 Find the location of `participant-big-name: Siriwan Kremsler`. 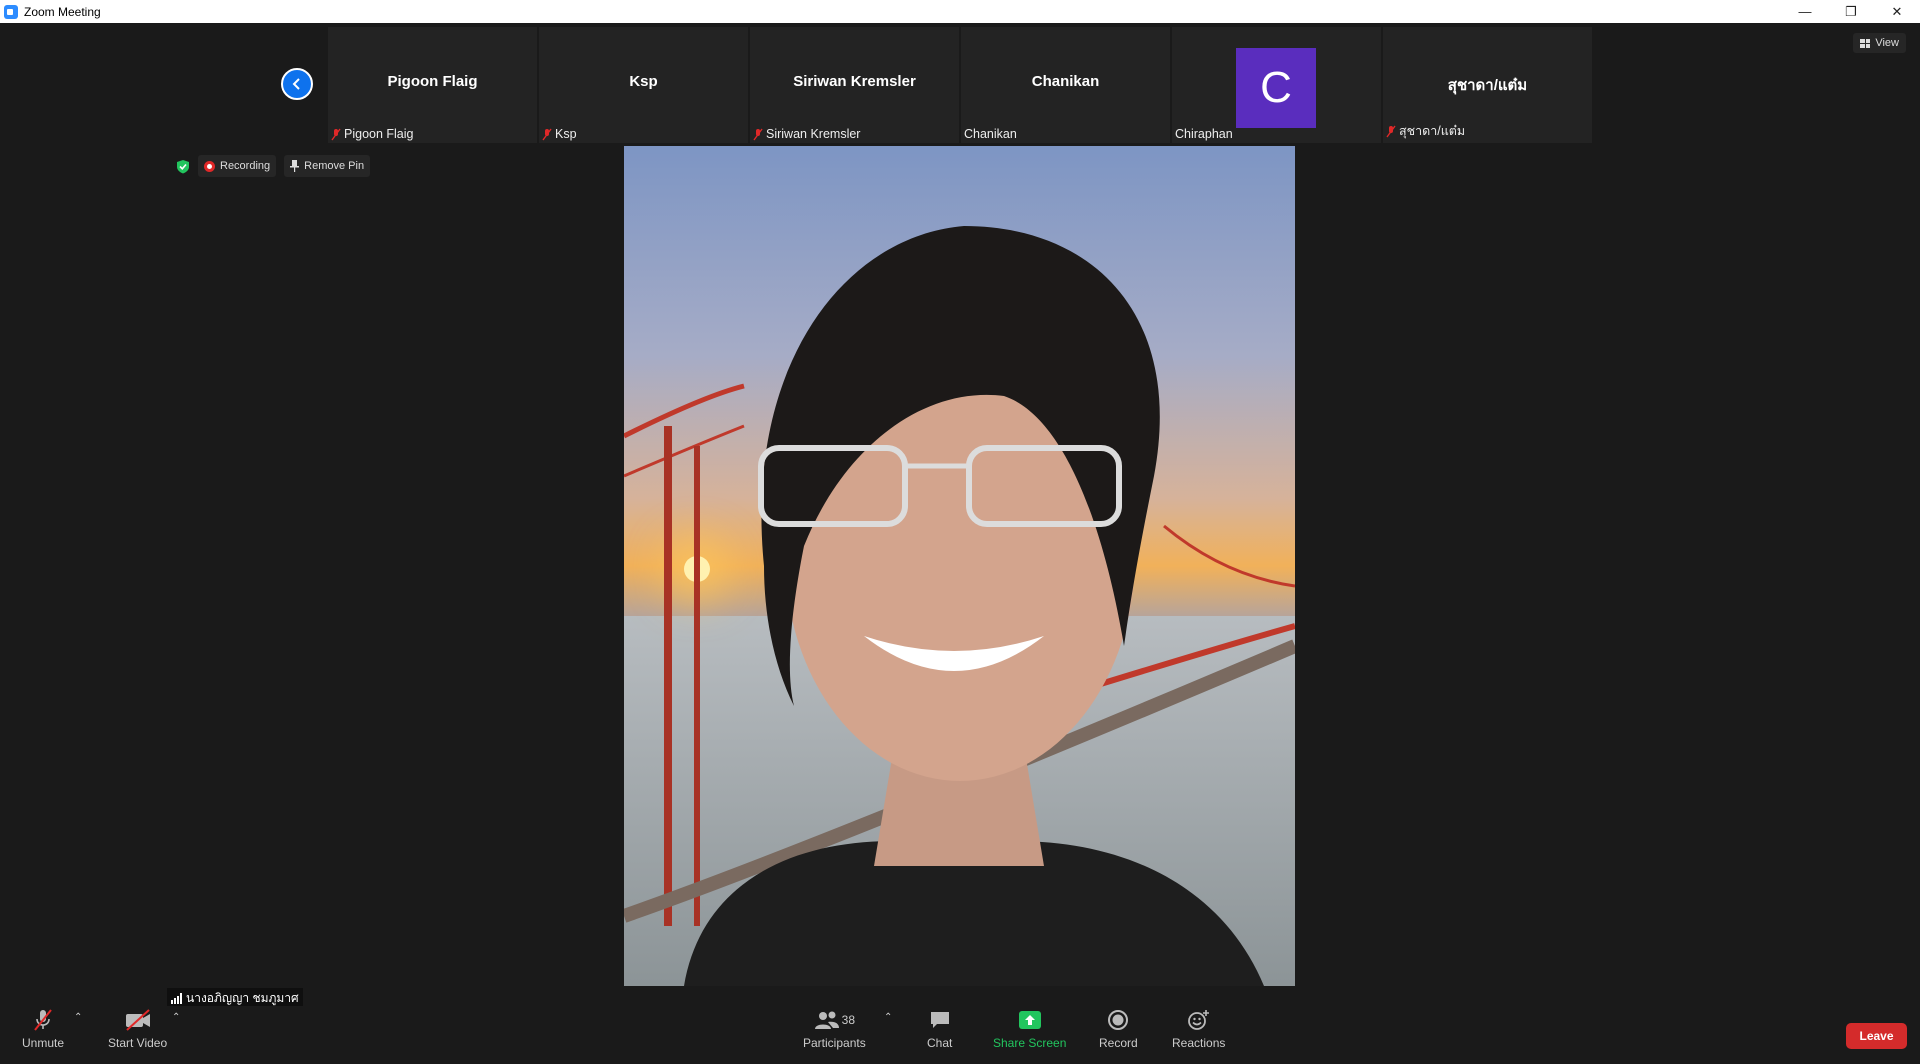

participant-big-name: Siriwan Kremsler is located at coordinates (854, 81).